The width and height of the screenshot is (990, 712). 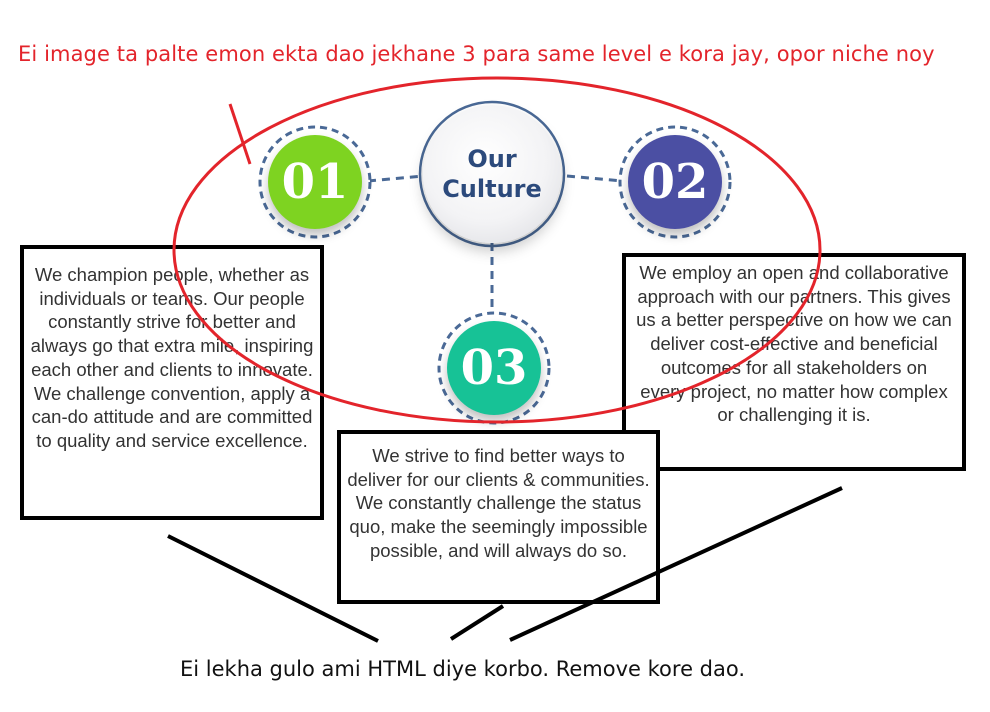 What do you see at coordinates (676, 564) in the screenshot?
I see `pointer-line-right` at bounding box center [676, 564].